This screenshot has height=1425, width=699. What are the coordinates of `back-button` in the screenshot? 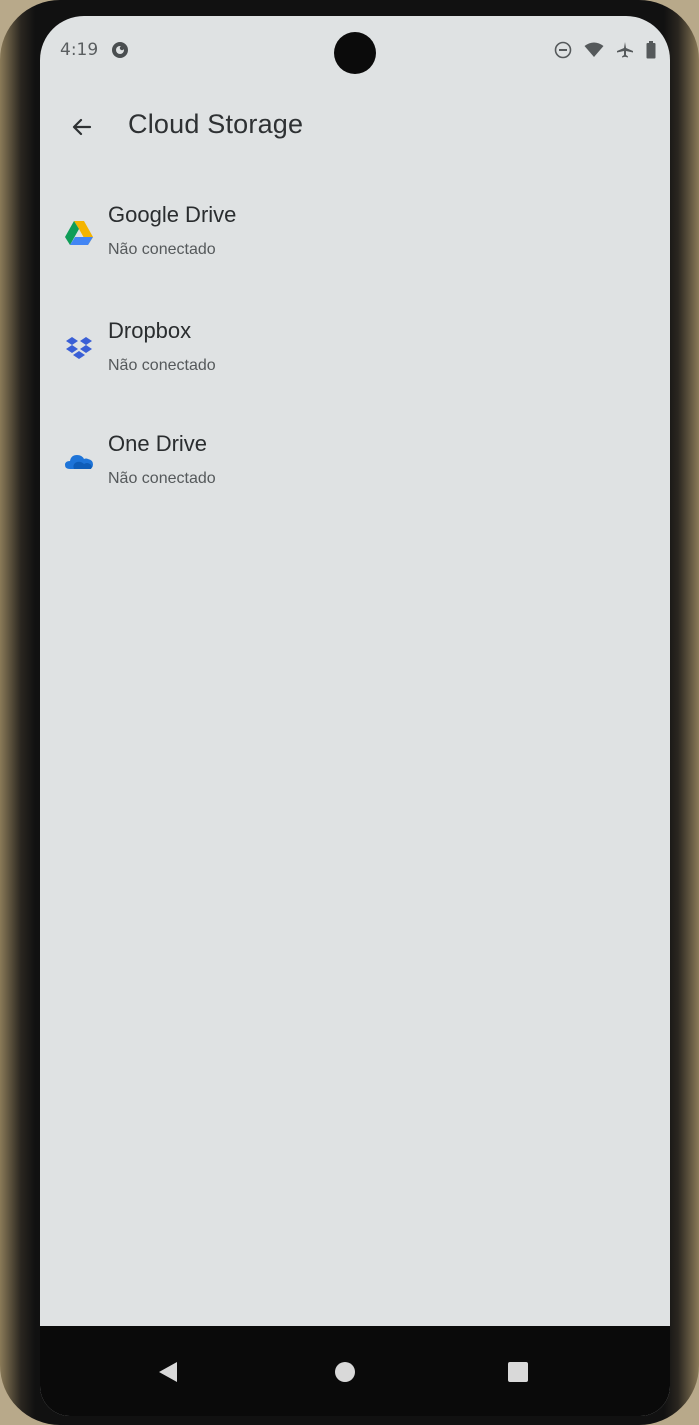 It's located at (82, 127).